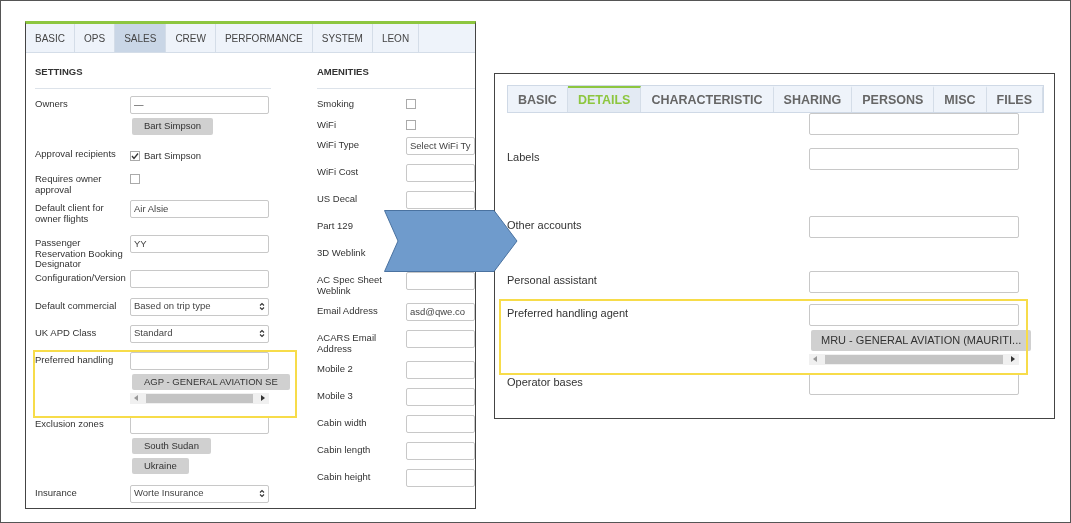 The width and height of the screenshot is (1071, 523). What do you see at coordinates (264, 38) in the screenshot?
I see `tab: PERFORMANCE` at bounding box center [264, 38].